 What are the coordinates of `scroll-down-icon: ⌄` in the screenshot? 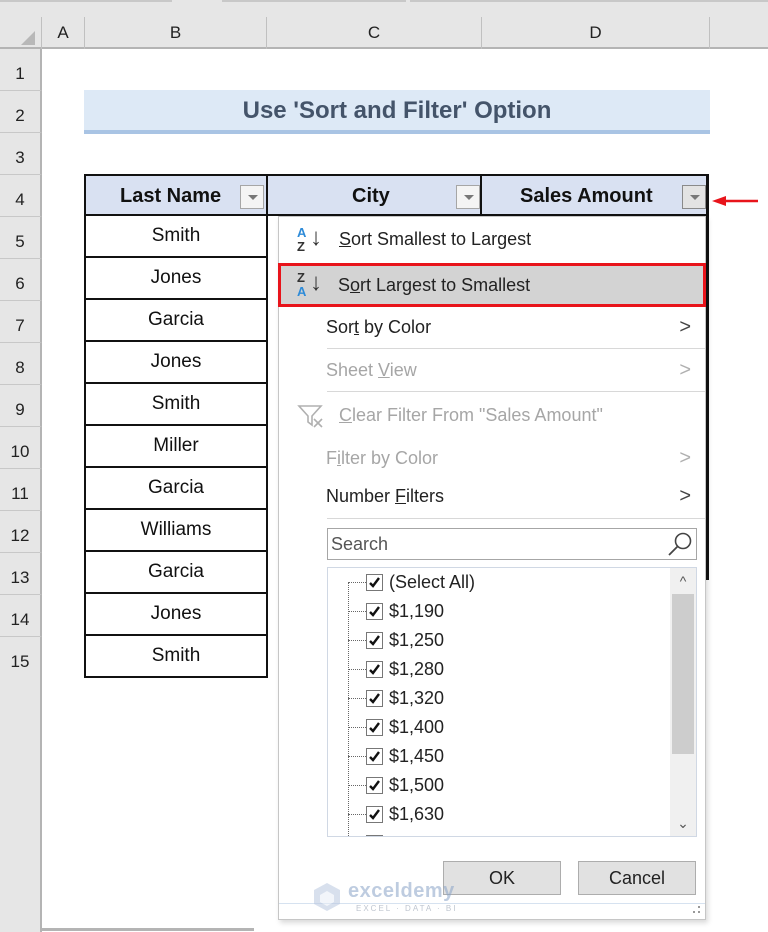 It's located at (683, 823).